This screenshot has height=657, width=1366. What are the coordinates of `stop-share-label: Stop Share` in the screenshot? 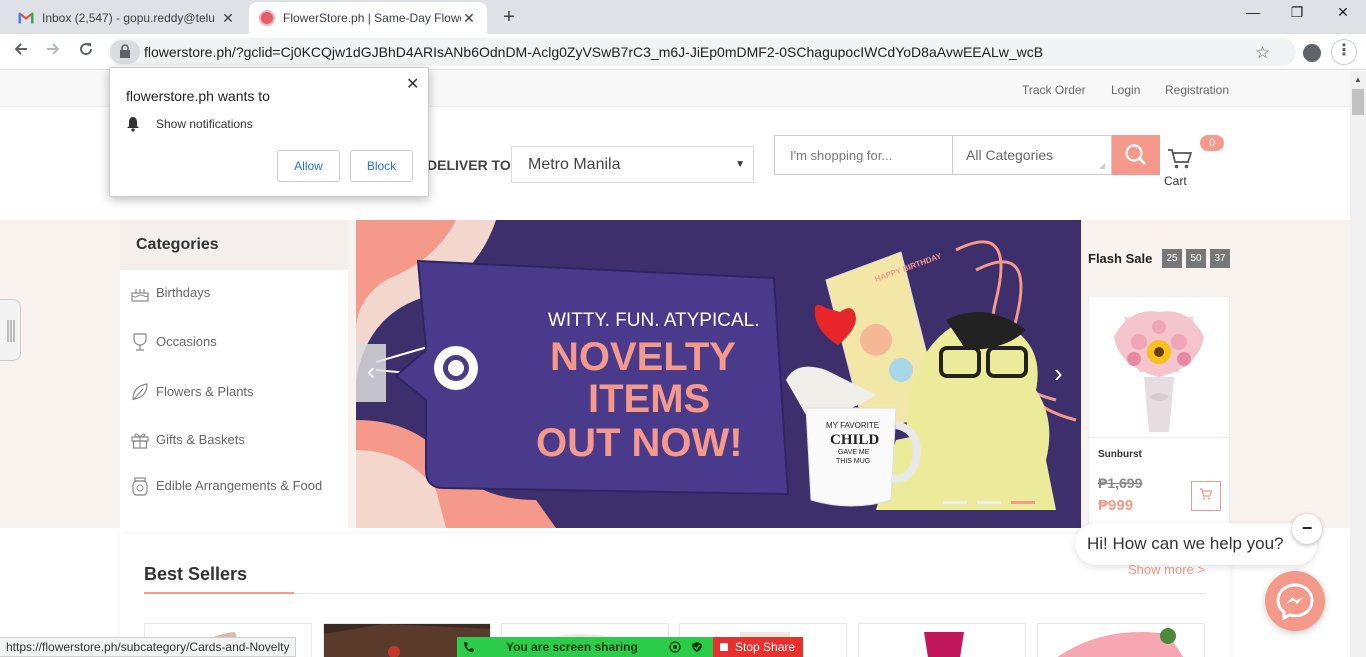 It's located at (765, 647).